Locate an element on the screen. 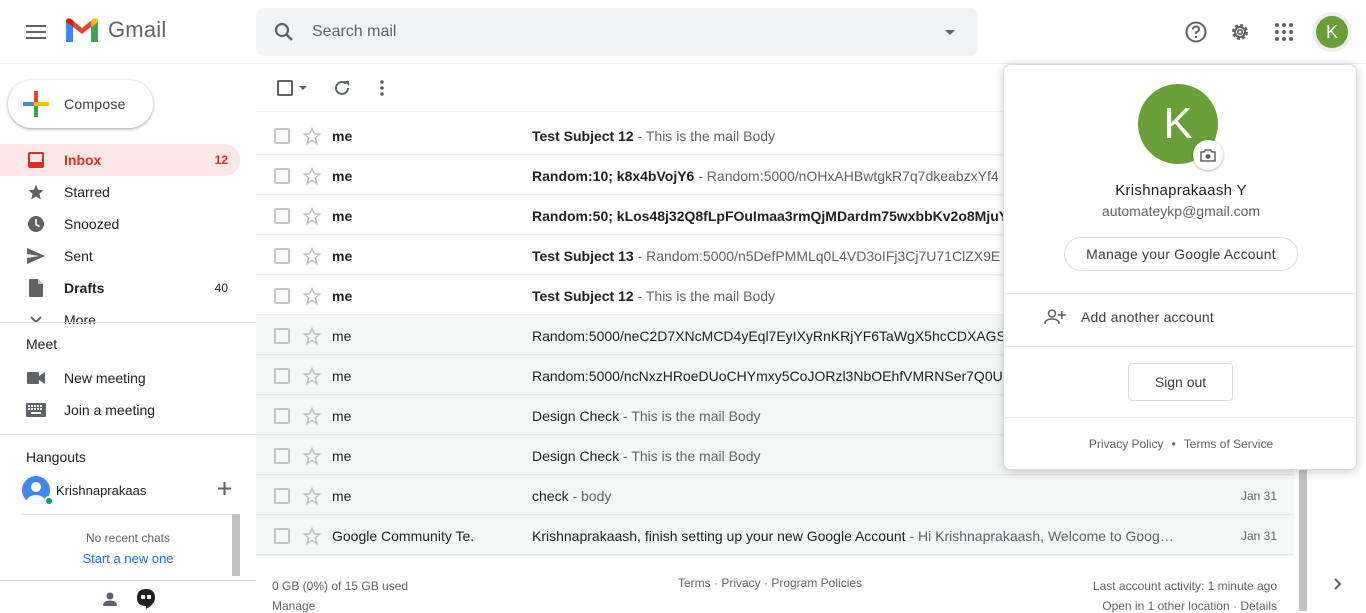 This screenshot has width=1366, height=613. search-bar is located at coordinates (617, 32).